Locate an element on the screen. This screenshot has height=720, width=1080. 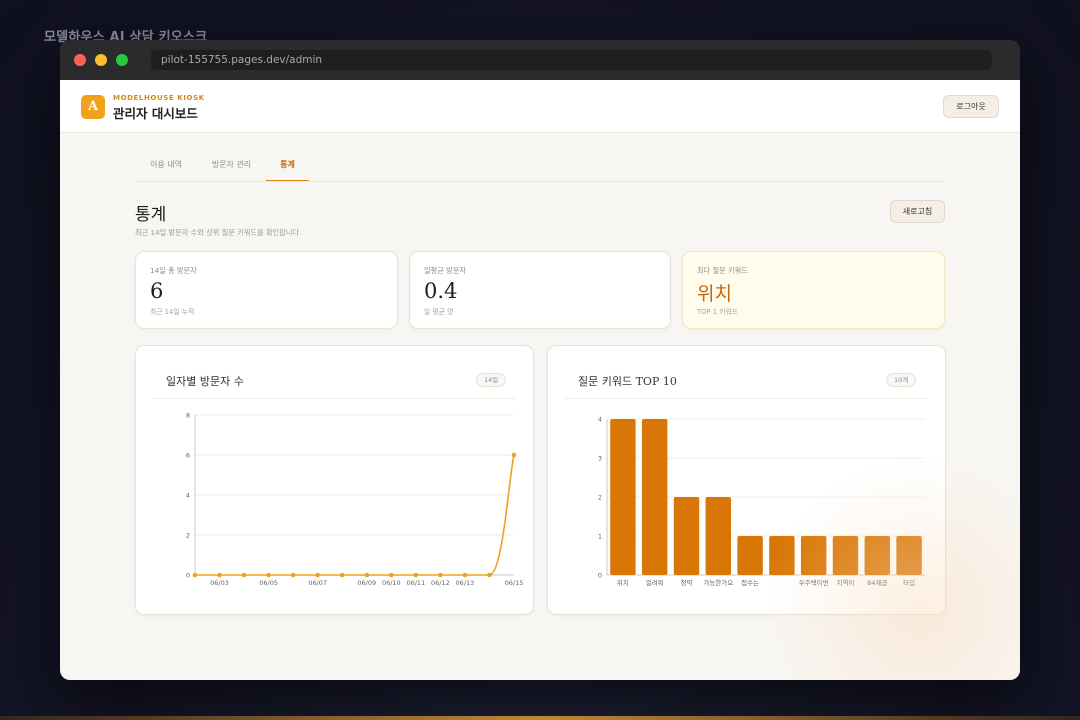
x-tick-label: 06/03 is located at coordinates (219, 583).